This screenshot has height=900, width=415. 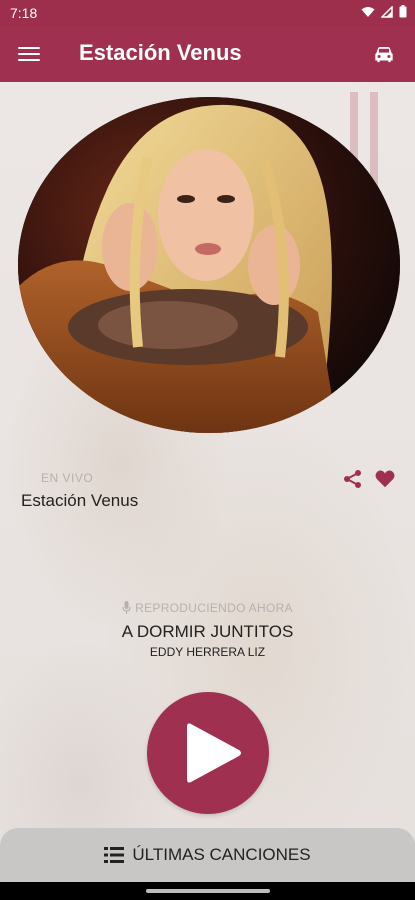 What do you see at coordinates (385, 479) in the screenshot?
I see `favorite-heart-icon` at bounding box center [385, 479].